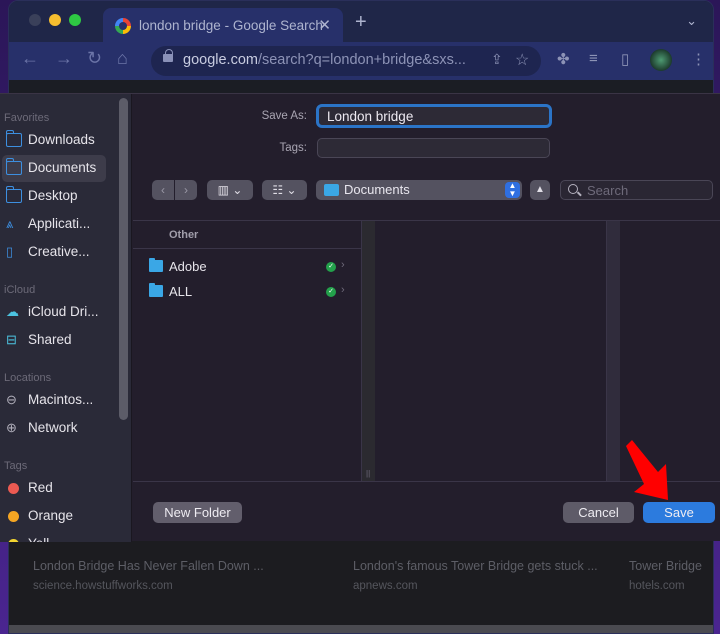 Image resolution: width=720 pixels, height=634 pixels. What do you see at coordinates (419, 190) in the screenshot?
I see `location-dropdown: Documents ▲ ▼` at bounding box center [419, 190].